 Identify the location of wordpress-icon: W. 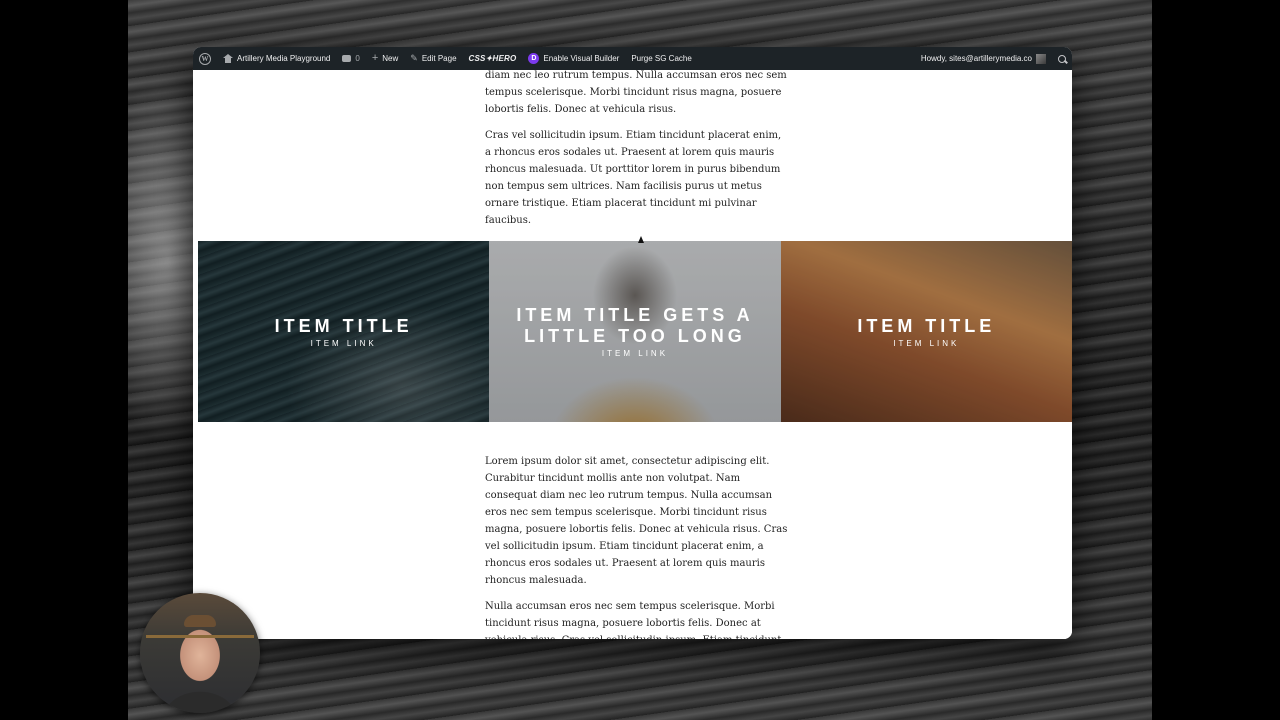
(205, 58).